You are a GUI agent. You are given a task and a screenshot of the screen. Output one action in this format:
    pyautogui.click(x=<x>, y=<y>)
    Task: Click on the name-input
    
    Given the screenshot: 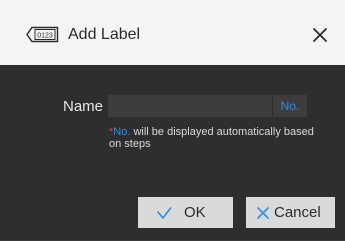 What is the action you would take?
    pyautogui.click(x=190, y=106)
    